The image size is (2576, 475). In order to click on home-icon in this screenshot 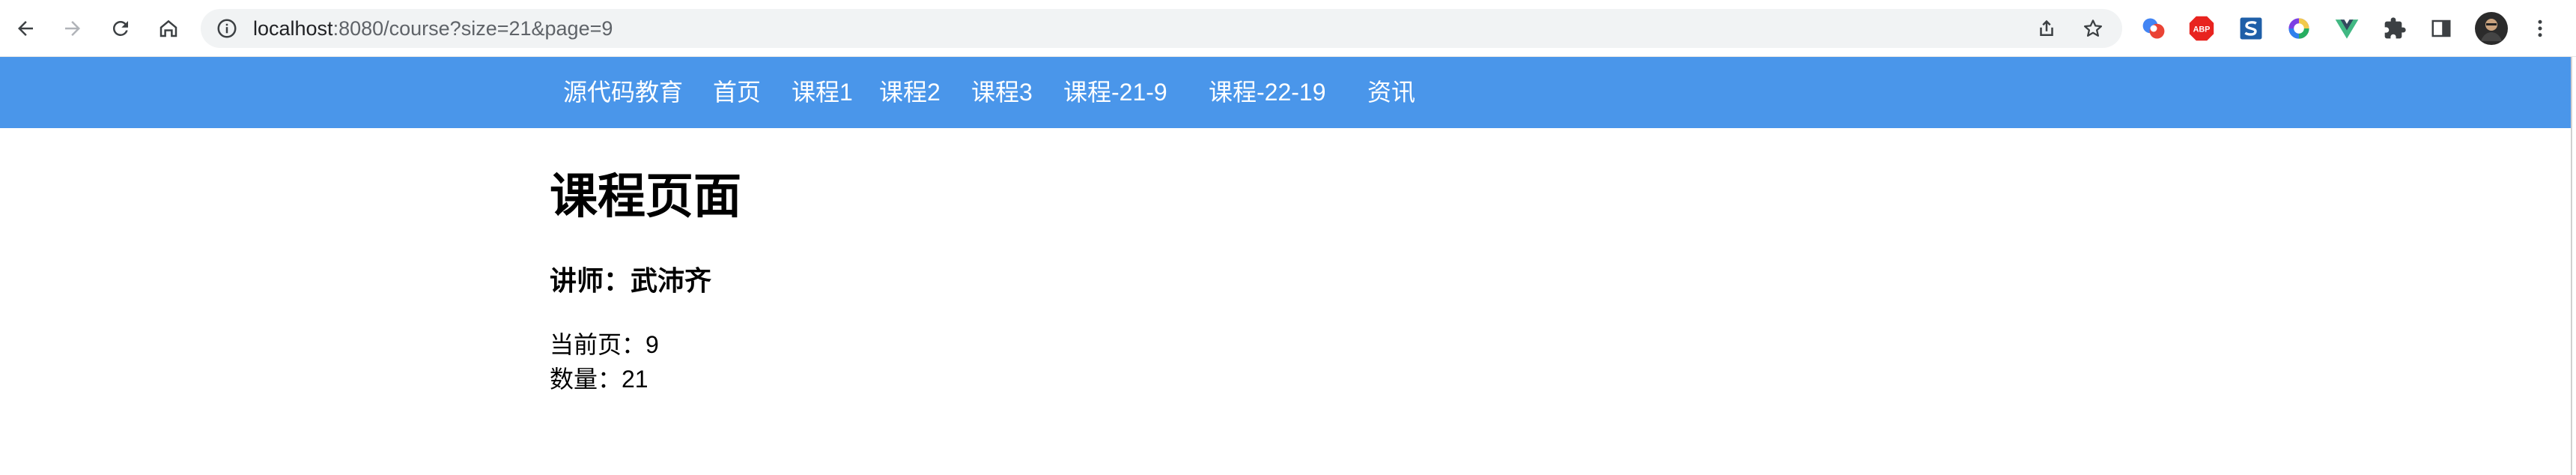, I will do `click(168, 28)`.